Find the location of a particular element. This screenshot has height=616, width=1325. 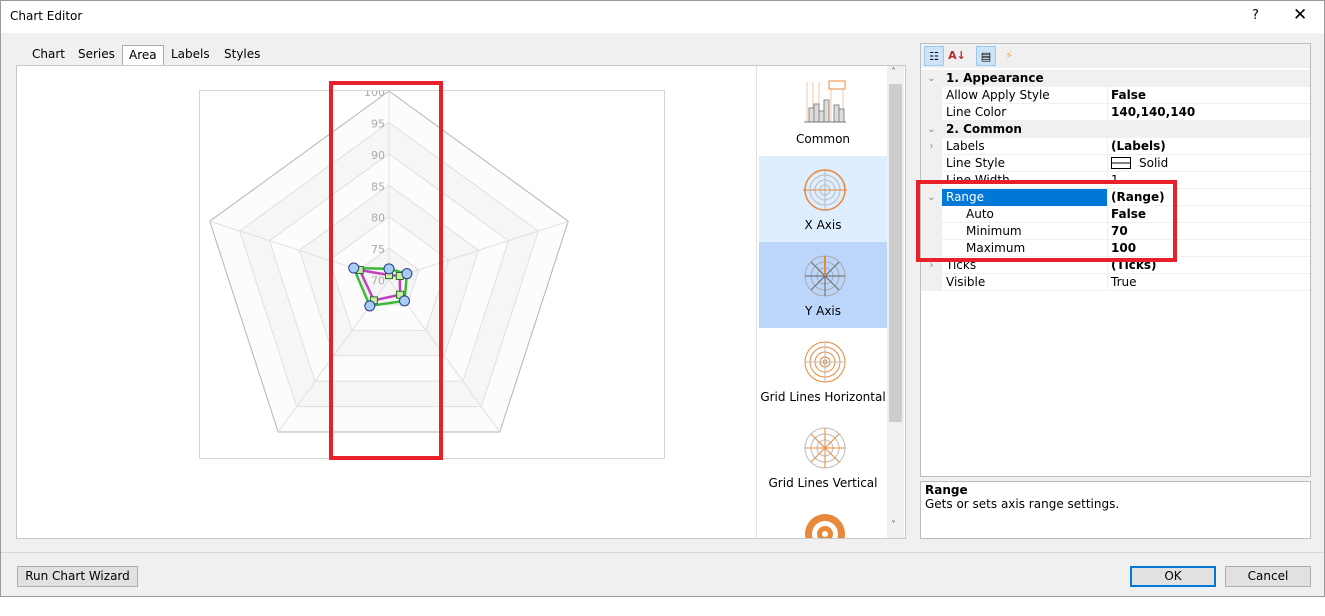

highlight-box-axis is located at coordinates (386, 270).